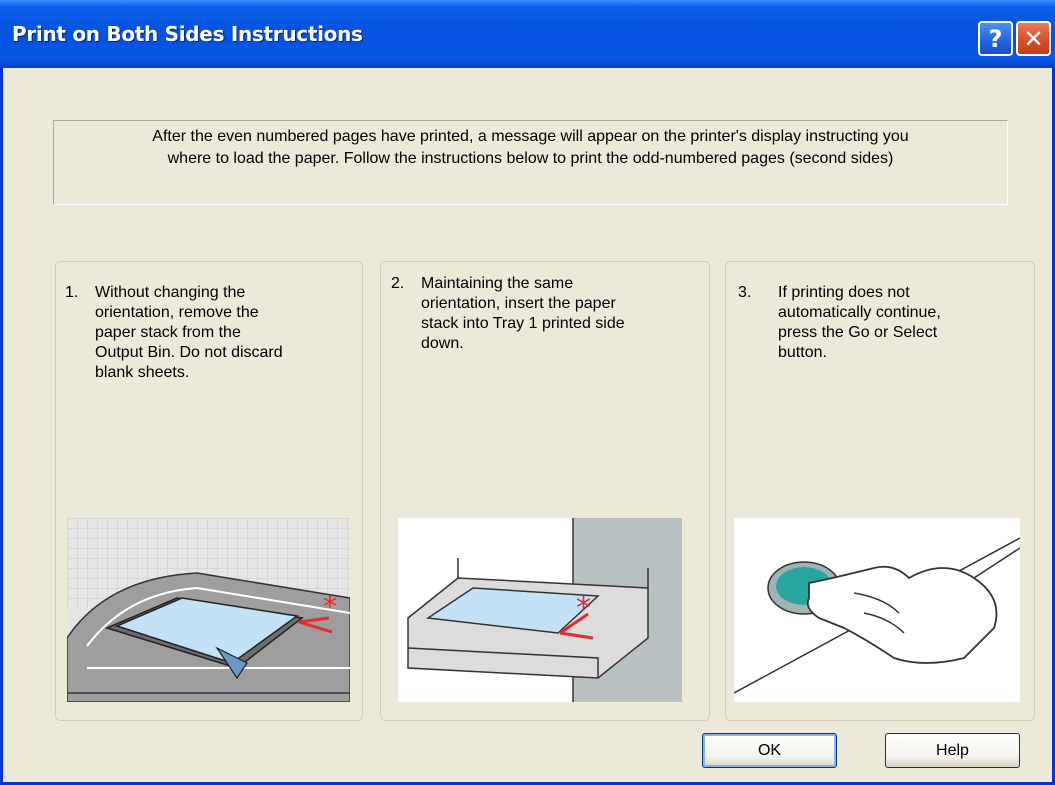 The image size is (1055, 785). Describe the element at coordinates (72, 292) in the screenshot. I see `step-1-number: 1.` at that location.